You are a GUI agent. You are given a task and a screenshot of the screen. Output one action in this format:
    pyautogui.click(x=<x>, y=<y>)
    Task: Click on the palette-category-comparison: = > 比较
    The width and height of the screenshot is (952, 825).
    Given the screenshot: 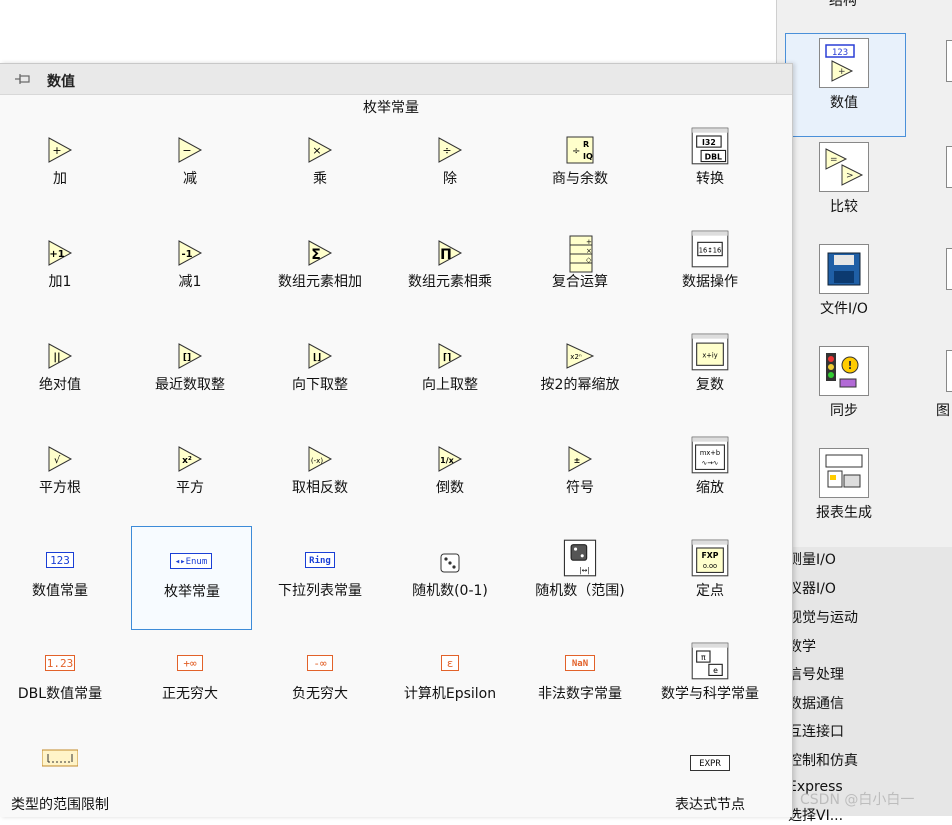 What is the action you would take?
    pyautogui.click(x=844, y=179)
    